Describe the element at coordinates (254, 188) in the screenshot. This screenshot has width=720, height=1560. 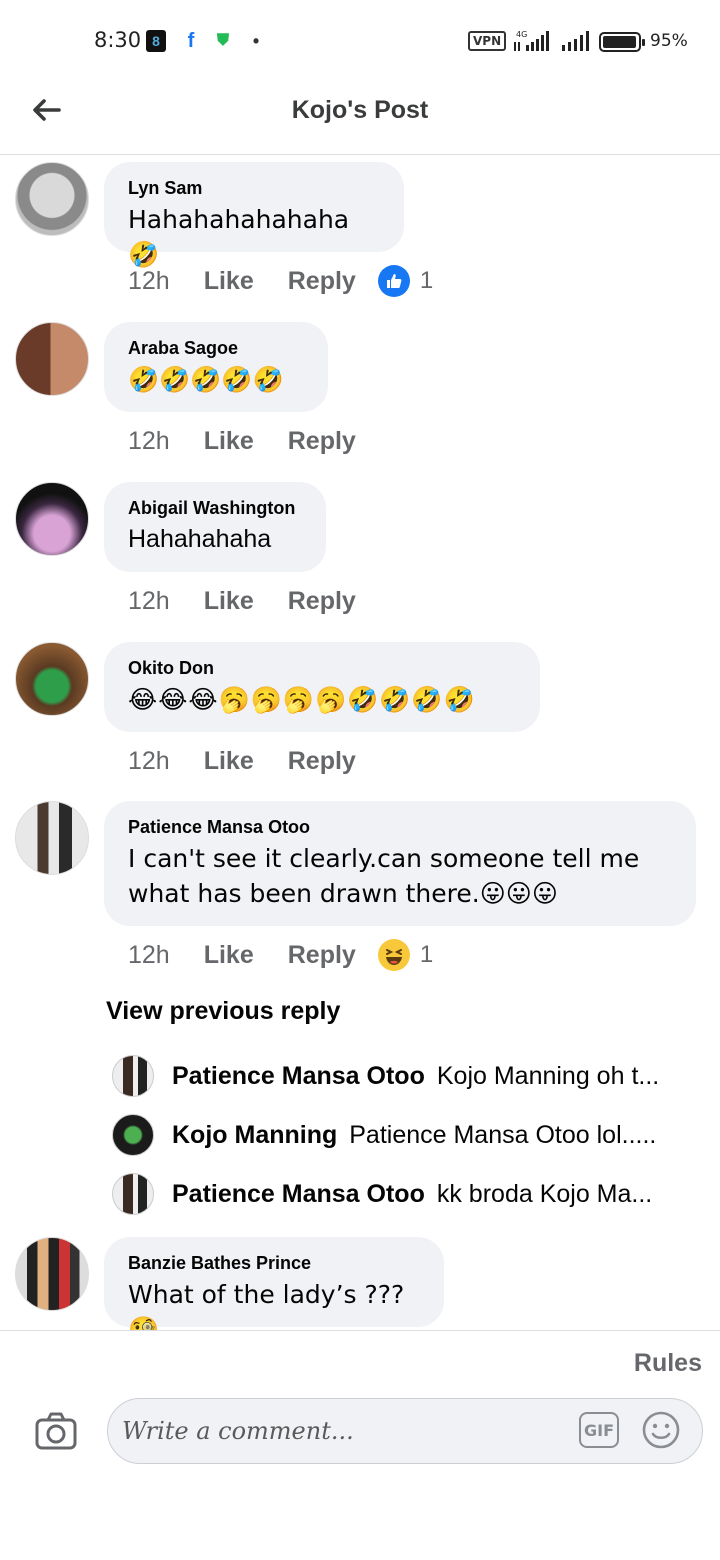
I see `comment-author: Lyn Sam` at that location.